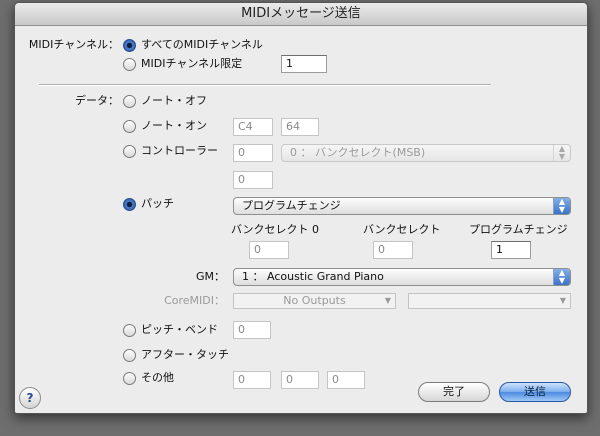 The image size is (600, 436). What do you see at coordinates (252, 330) in the screenshot?
I see `pitch-bend-field: 0` at bounding box center [252, 330].